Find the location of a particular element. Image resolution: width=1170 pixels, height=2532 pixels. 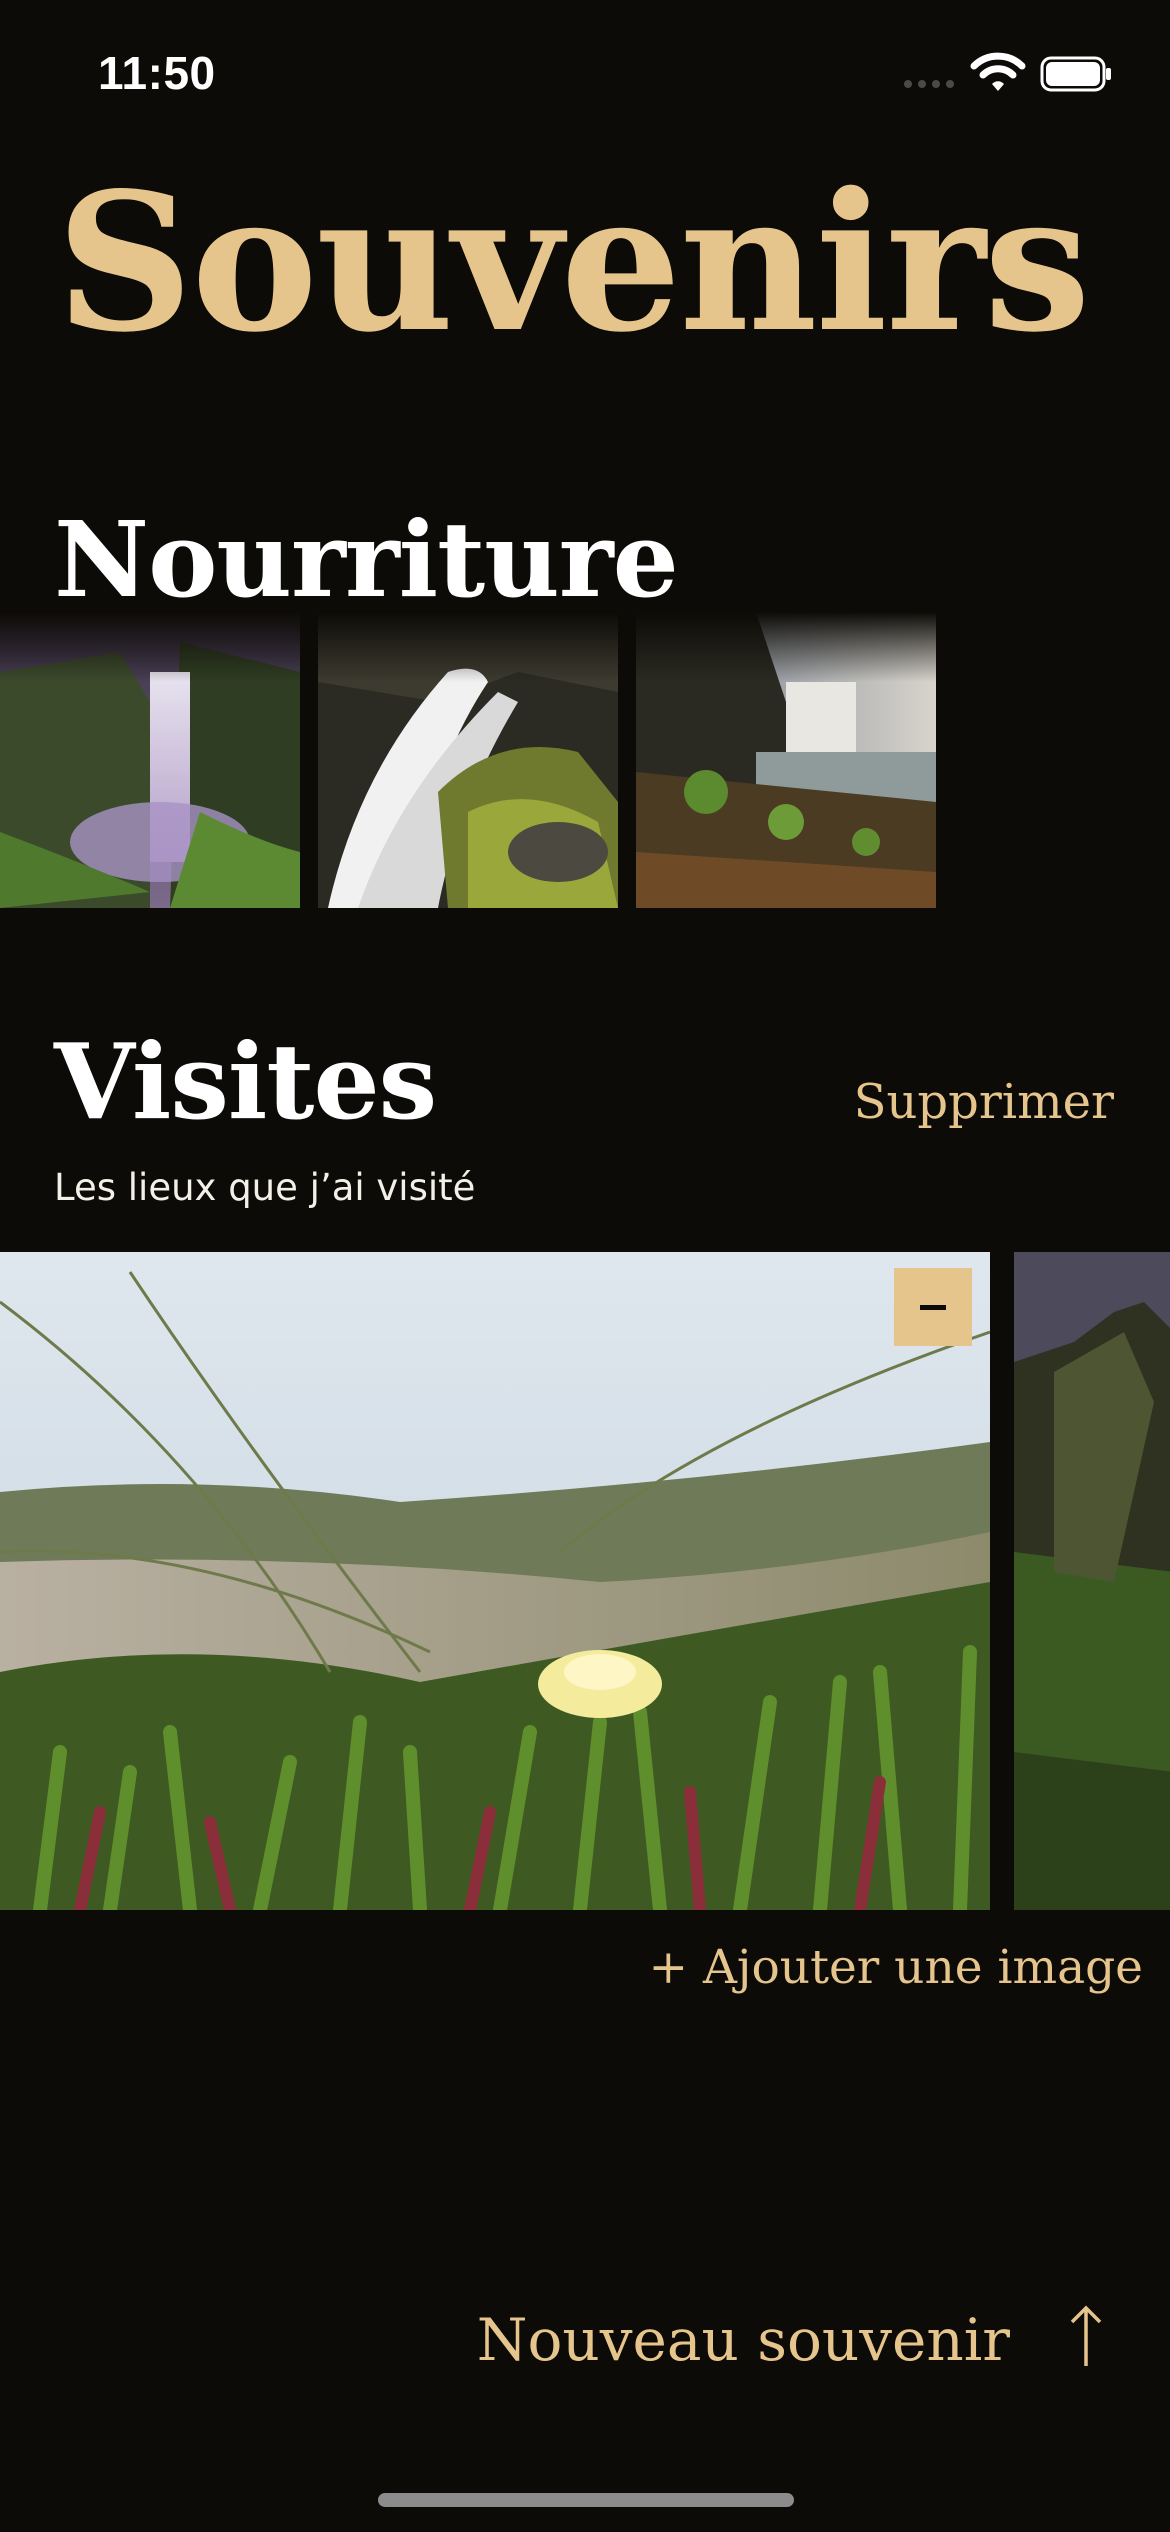

add-image-button: + Ajouter une image is located at coordinates (896, 1967).